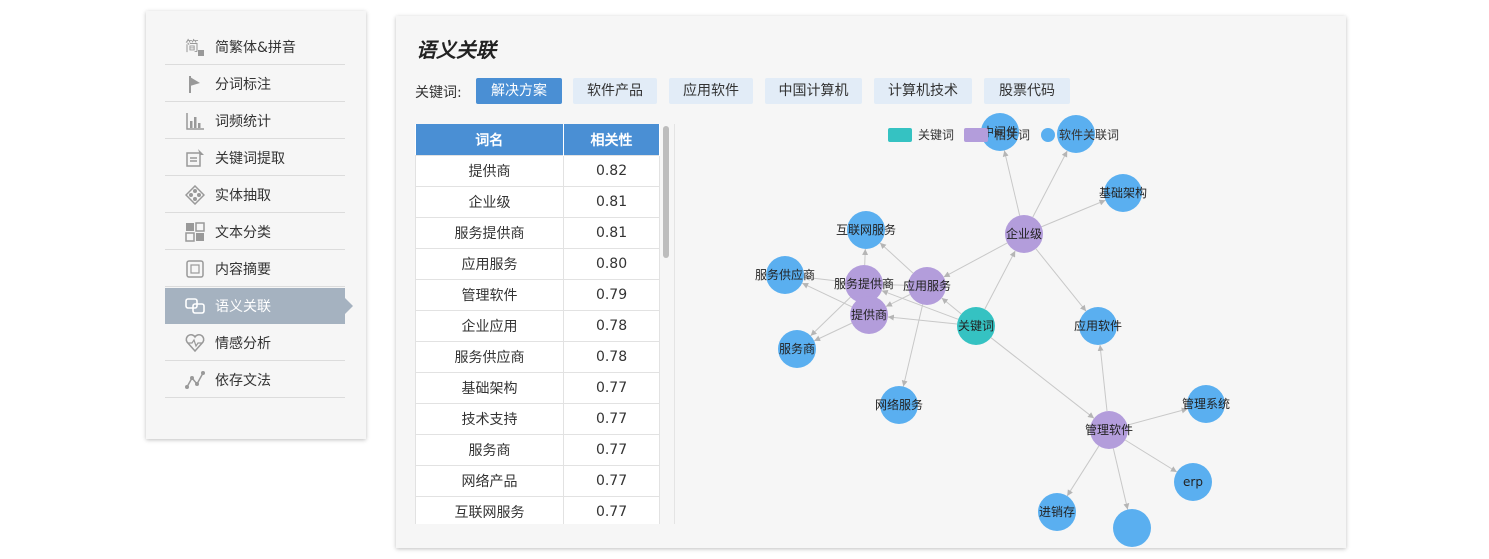 Image resolution: width=1489 pixels, height=559 pixels. I want to click on sidebar-item-label: 简繁体&拼音, so click(255, 47).